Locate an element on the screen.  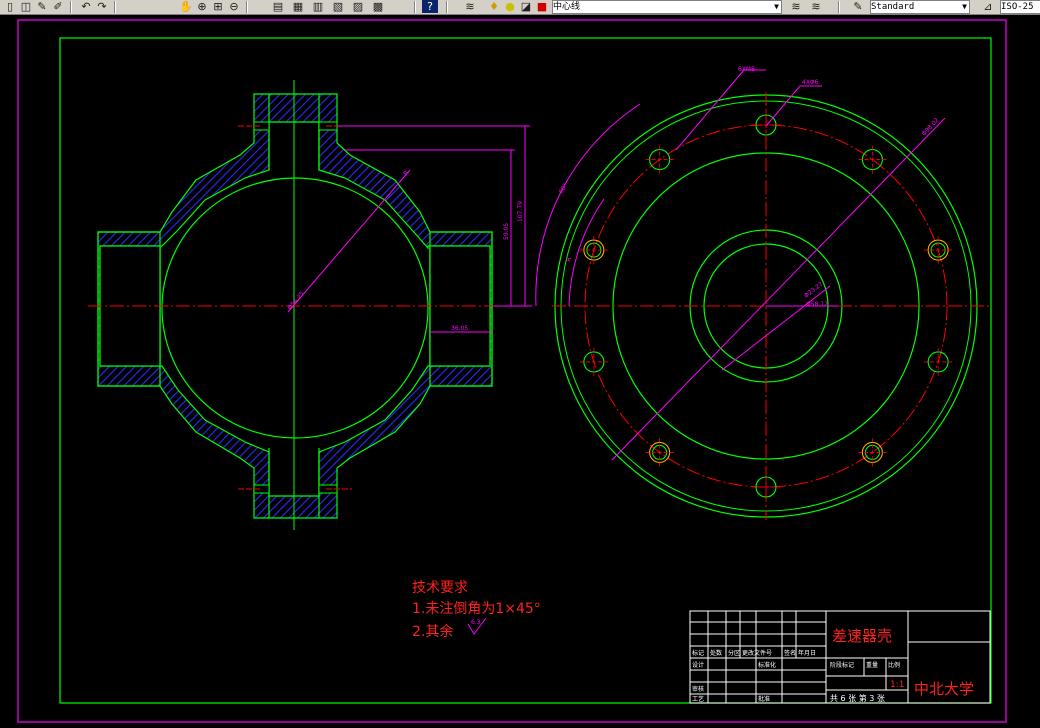
title-block-label: 标记 is located at coordinates (698, 653).